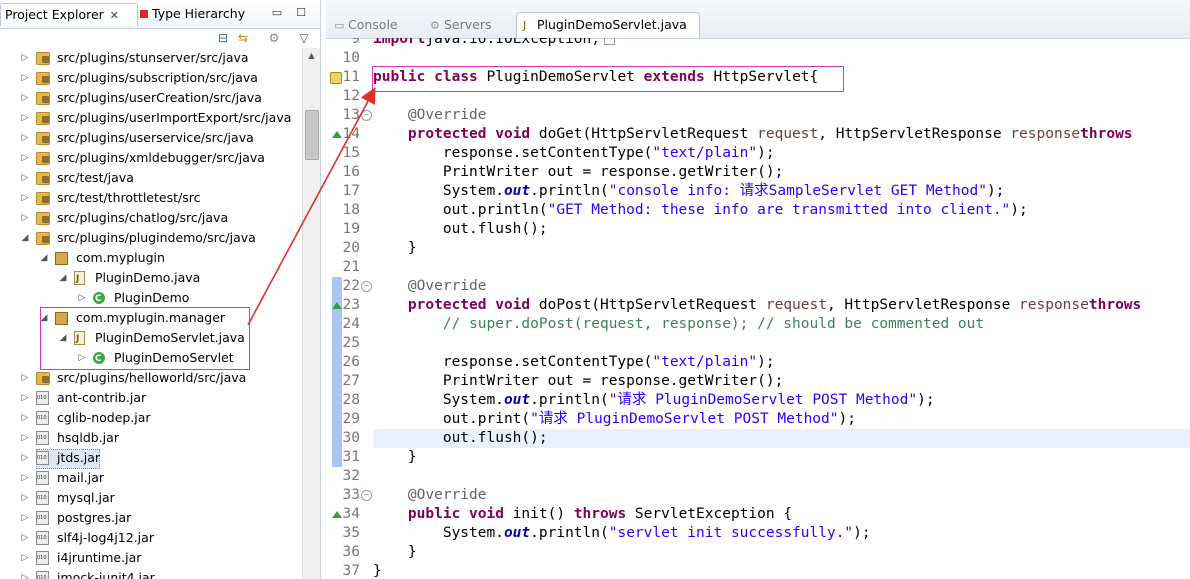 This screenshot has width=1190, height=579. Describe the element at coordinates (758, 438) in the screenshot. I see `code-line: 30 out.flush();` at that location.